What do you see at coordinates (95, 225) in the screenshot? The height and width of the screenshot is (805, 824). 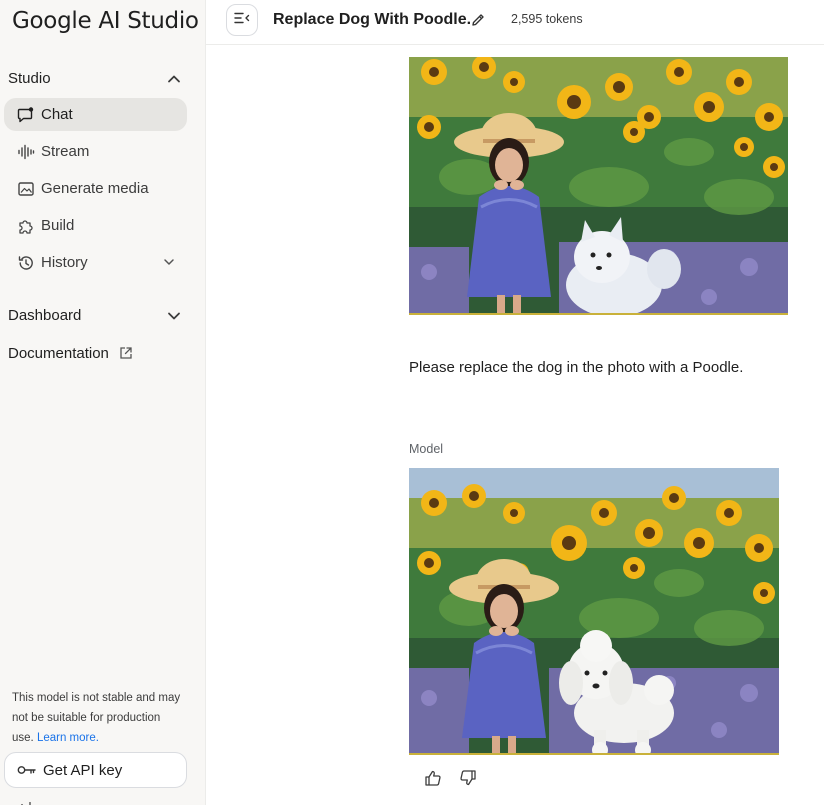 I see `sidebar-item-build: Build` at bounding box center [95, 225].